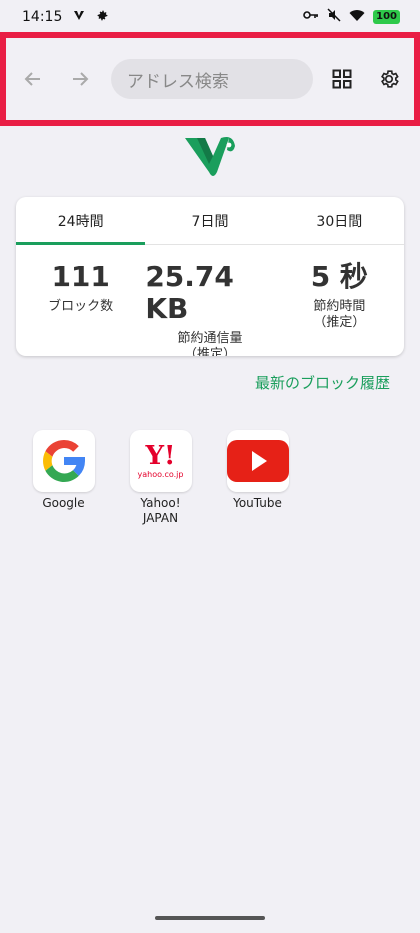  I want to click on stats-period-tabs: 24時間 7日間 30日間, so click(210, 221).